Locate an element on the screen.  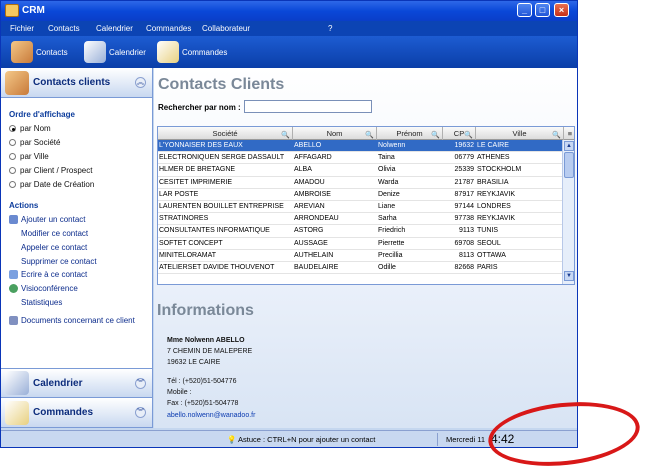
table-cell: CONSULTANTES INFORMATIQUE is located at coordinates (214, 231).